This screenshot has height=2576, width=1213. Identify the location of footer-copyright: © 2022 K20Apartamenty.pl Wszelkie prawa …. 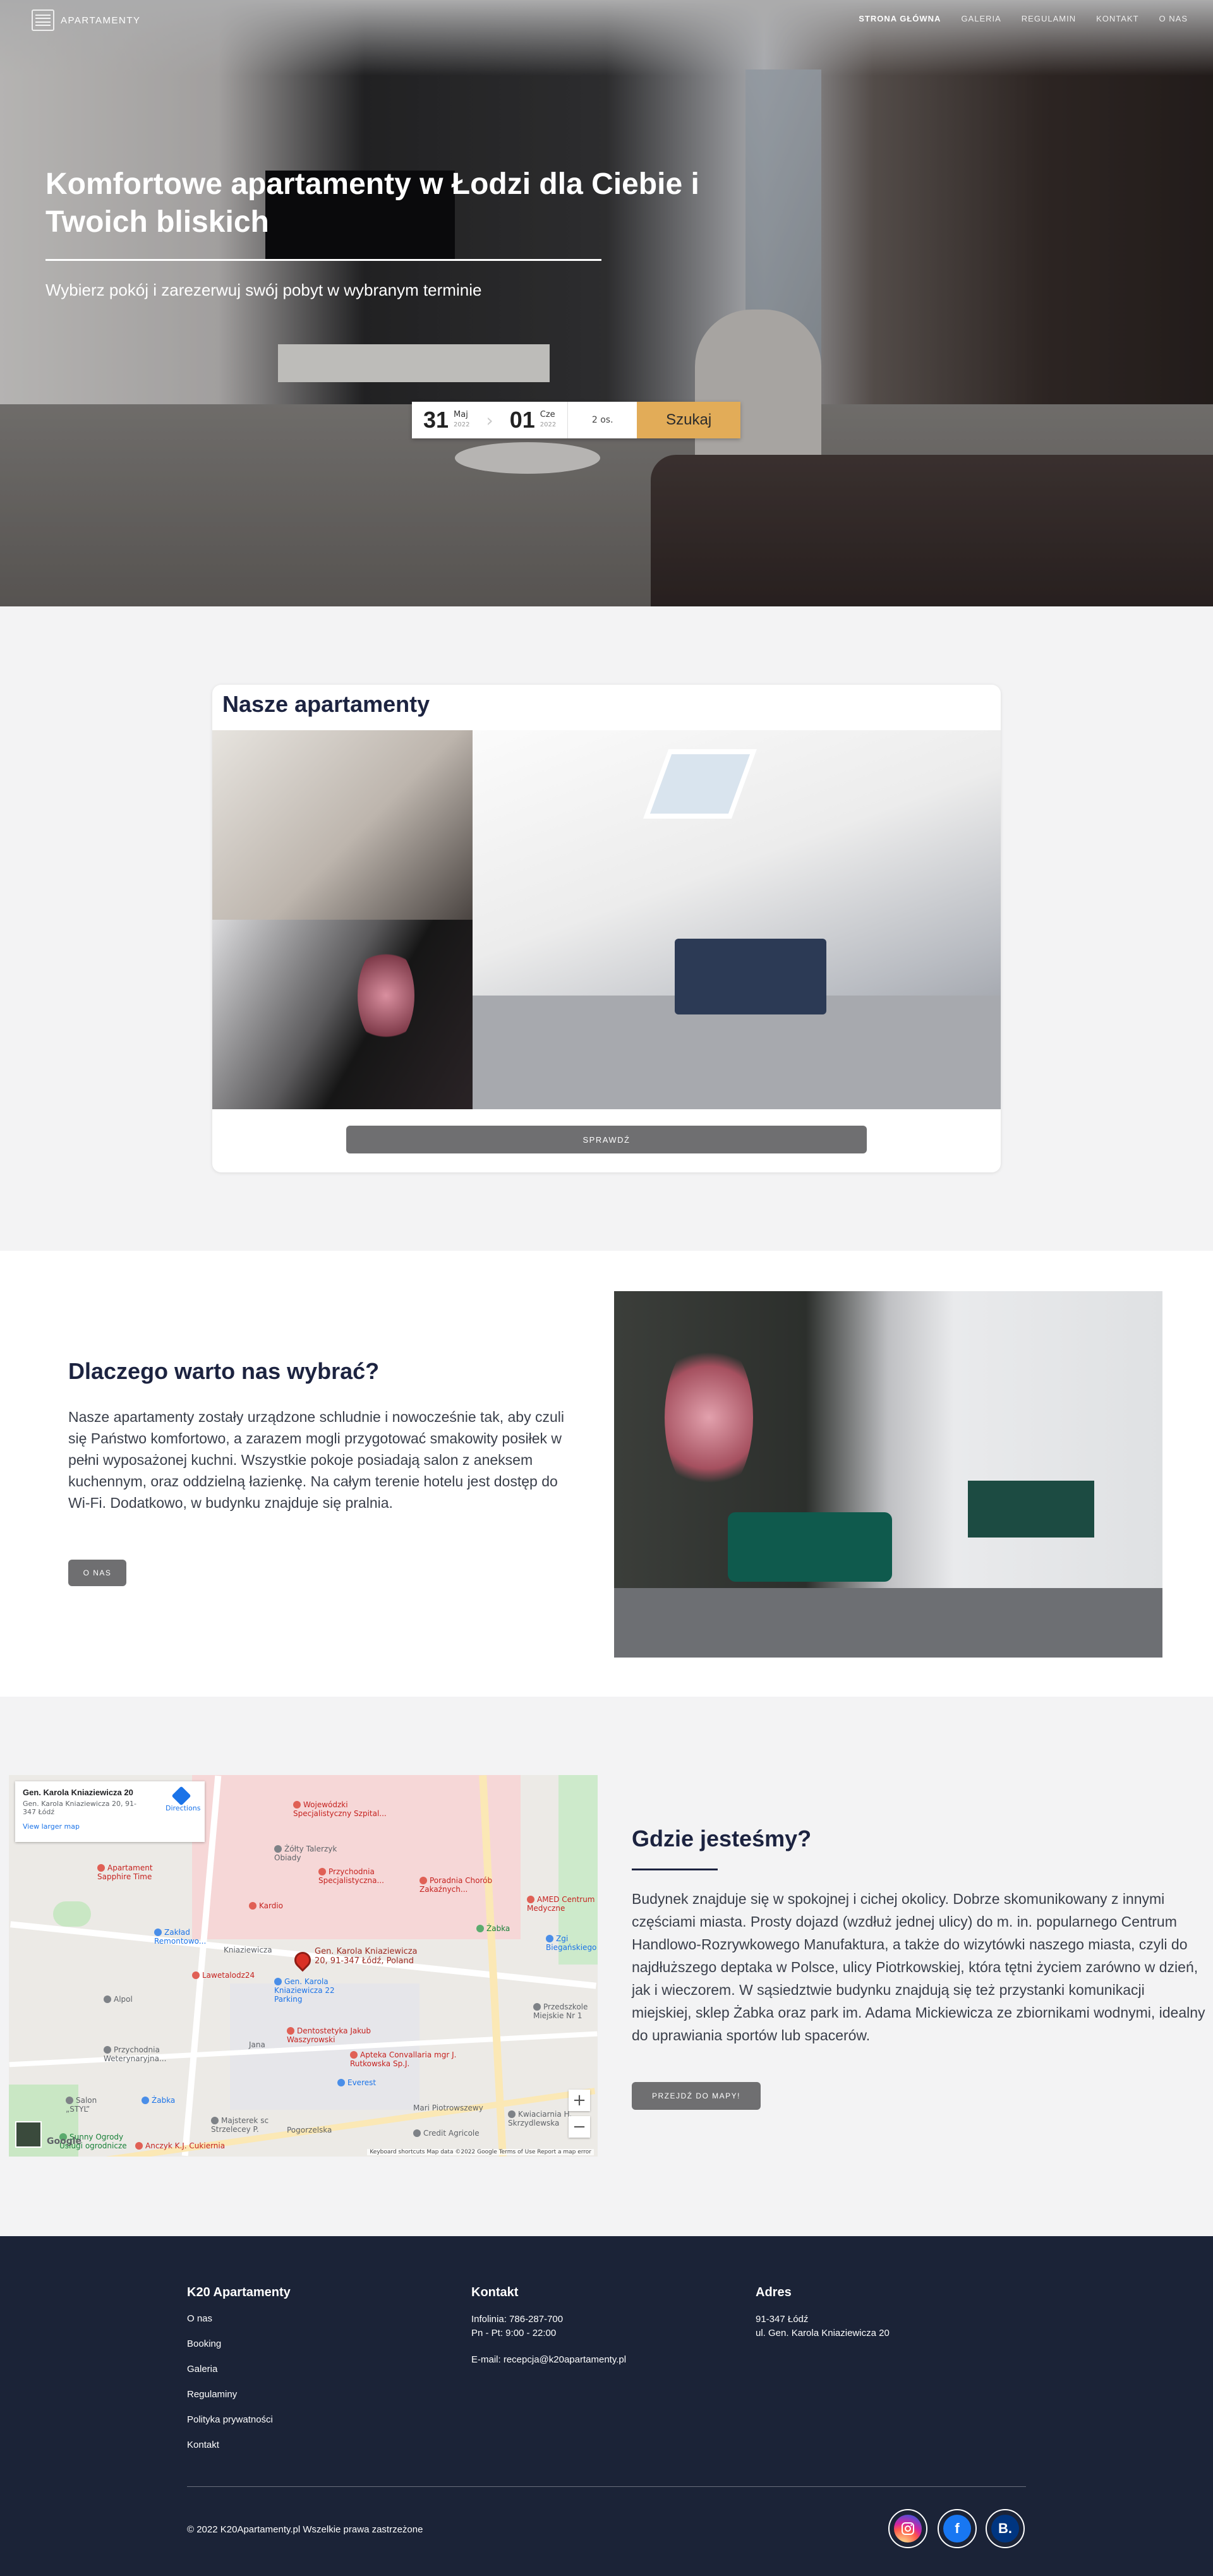
(305, 2529).